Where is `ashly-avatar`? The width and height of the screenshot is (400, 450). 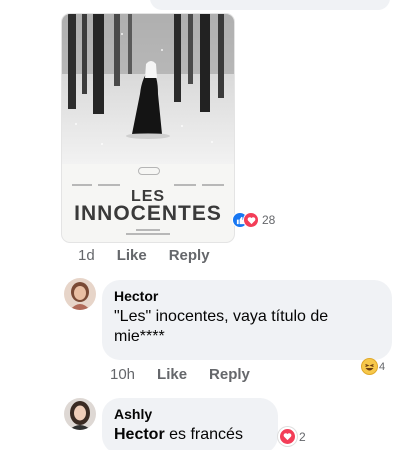 ashly-avatar is located at coordinates (80, 414).